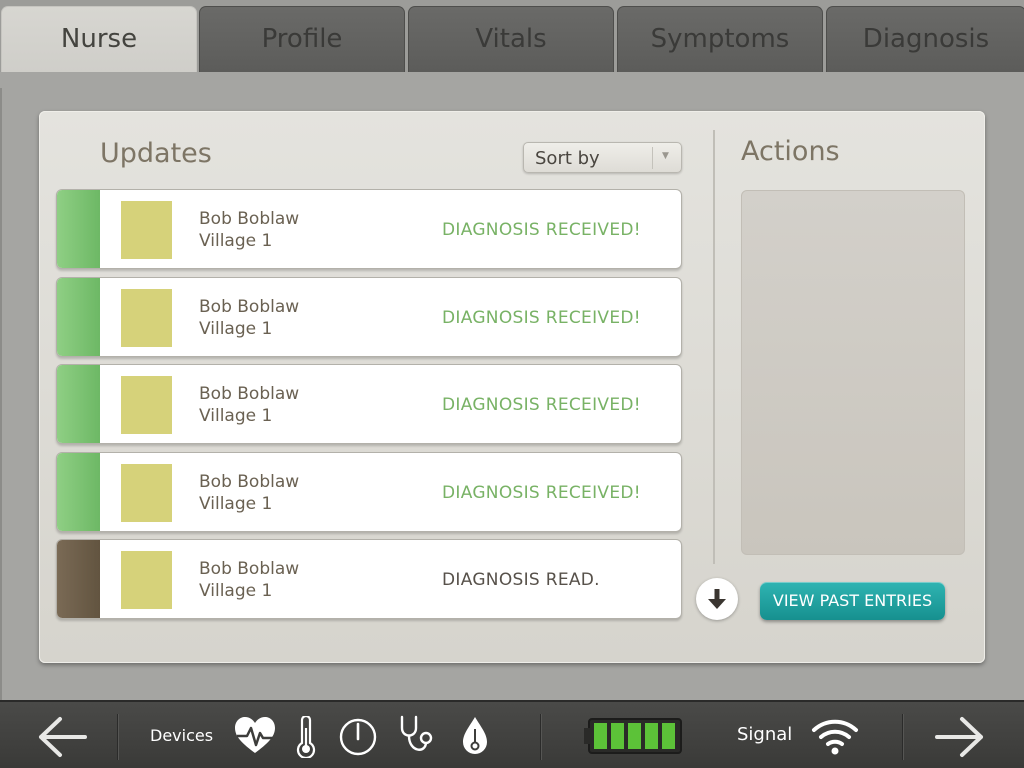 This screenshot has width=1024, height=768. Describe the element at coordinates (765, 734) in the screenshot. I see `signal-label: Signal` at that location.